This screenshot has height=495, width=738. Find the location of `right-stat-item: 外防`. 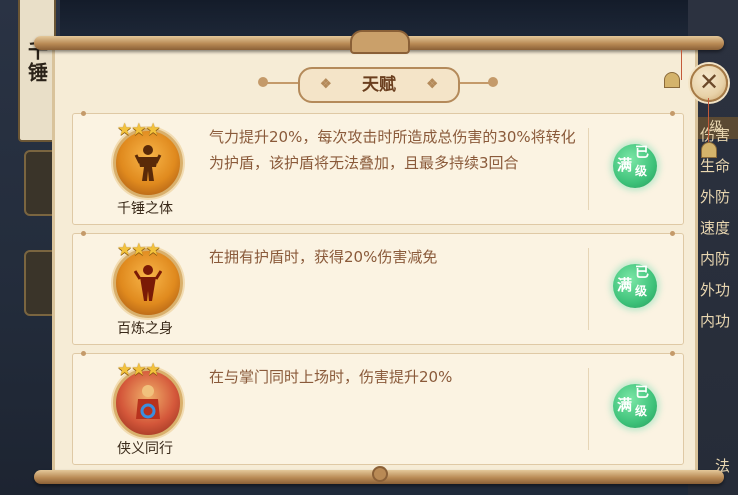

right-stat-item: 外防 is located at coordinates (714, 197).